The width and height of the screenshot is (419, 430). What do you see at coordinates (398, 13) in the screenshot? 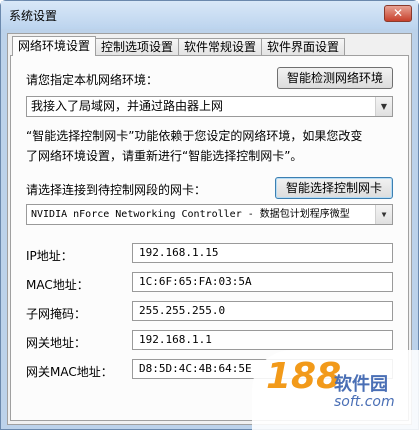
I see `close-button: ✕` at bounding box center [398, 13].